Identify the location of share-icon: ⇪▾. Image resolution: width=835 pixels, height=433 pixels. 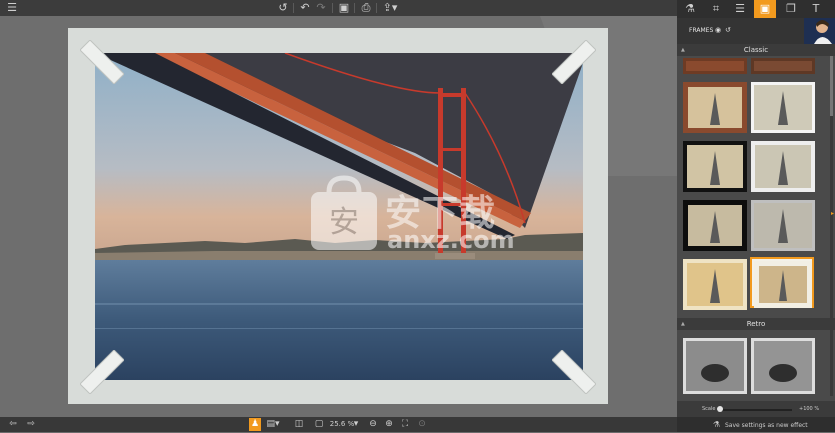
(390, 8).